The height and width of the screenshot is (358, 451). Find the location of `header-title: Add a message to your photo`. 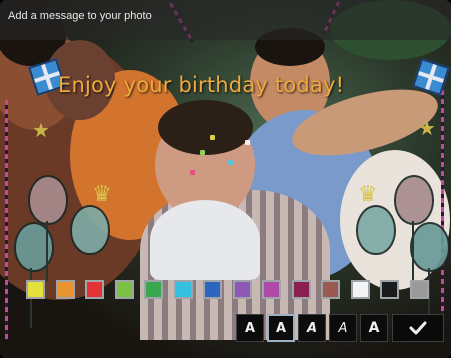

header-title: Add a message to your photo is located at coordinates (80, 16).